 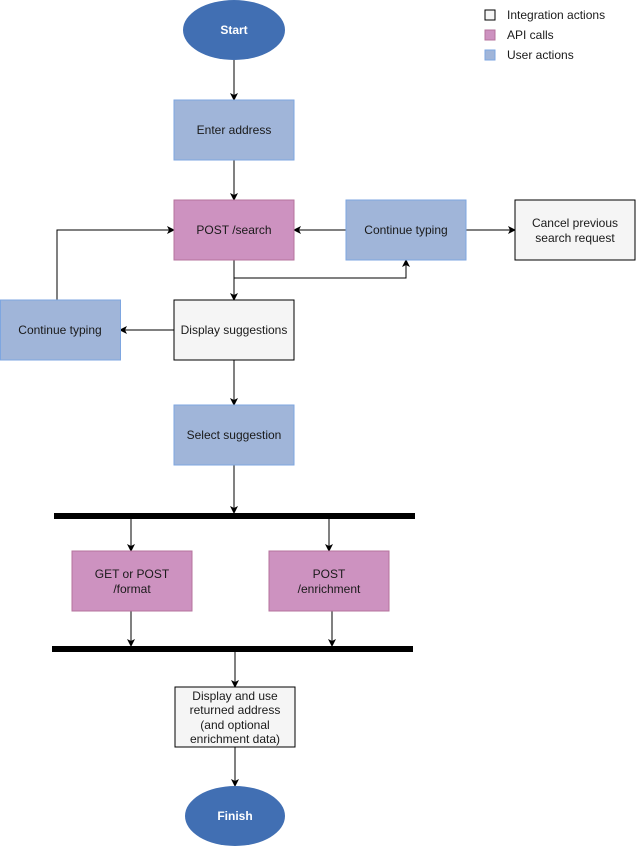 I want to click on legend-label: API calls, so click(x=530, y=35).